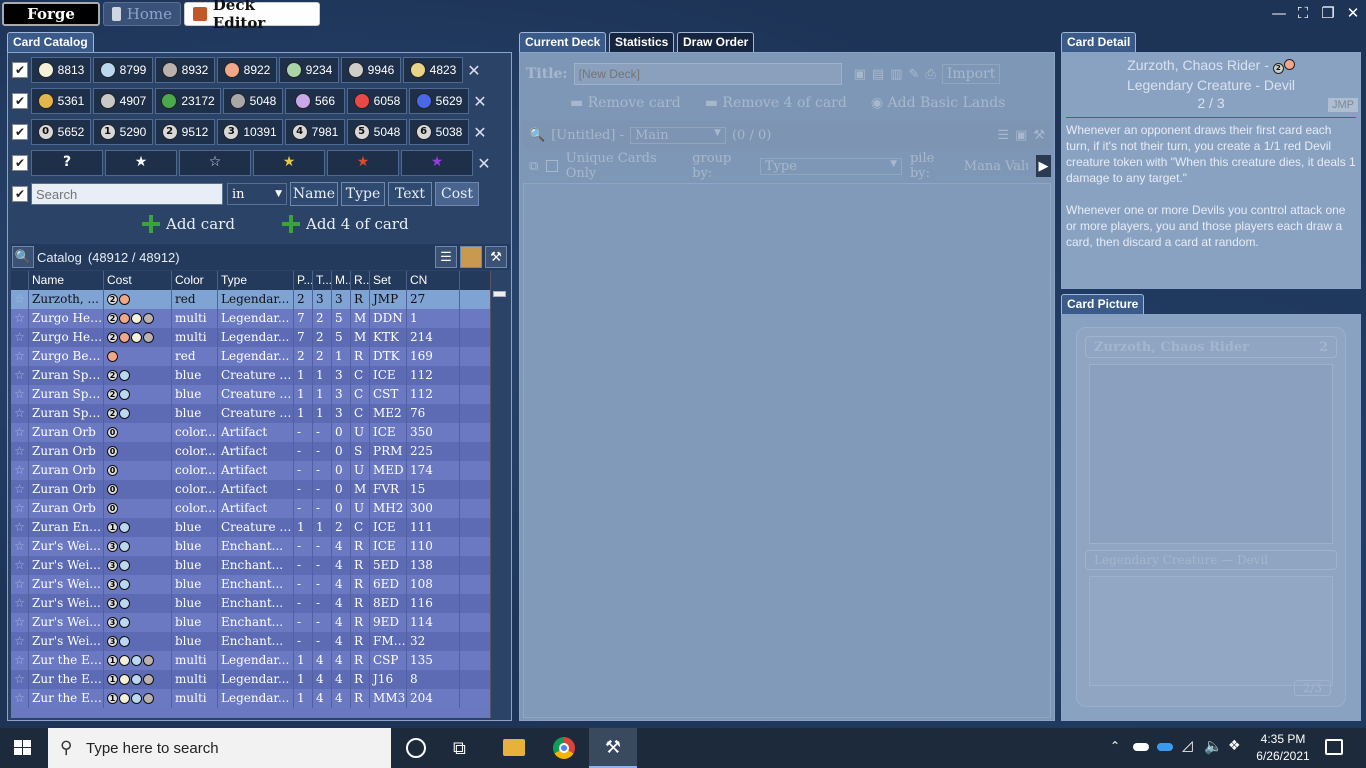 The image size is (1366, 768). Describe the element at coordinates (259, 318) in the screenshot. I see `table-row: ☆ Zurgo Hel... 2 multi Legendar... 7 2 5 M DDN 1` at that location.